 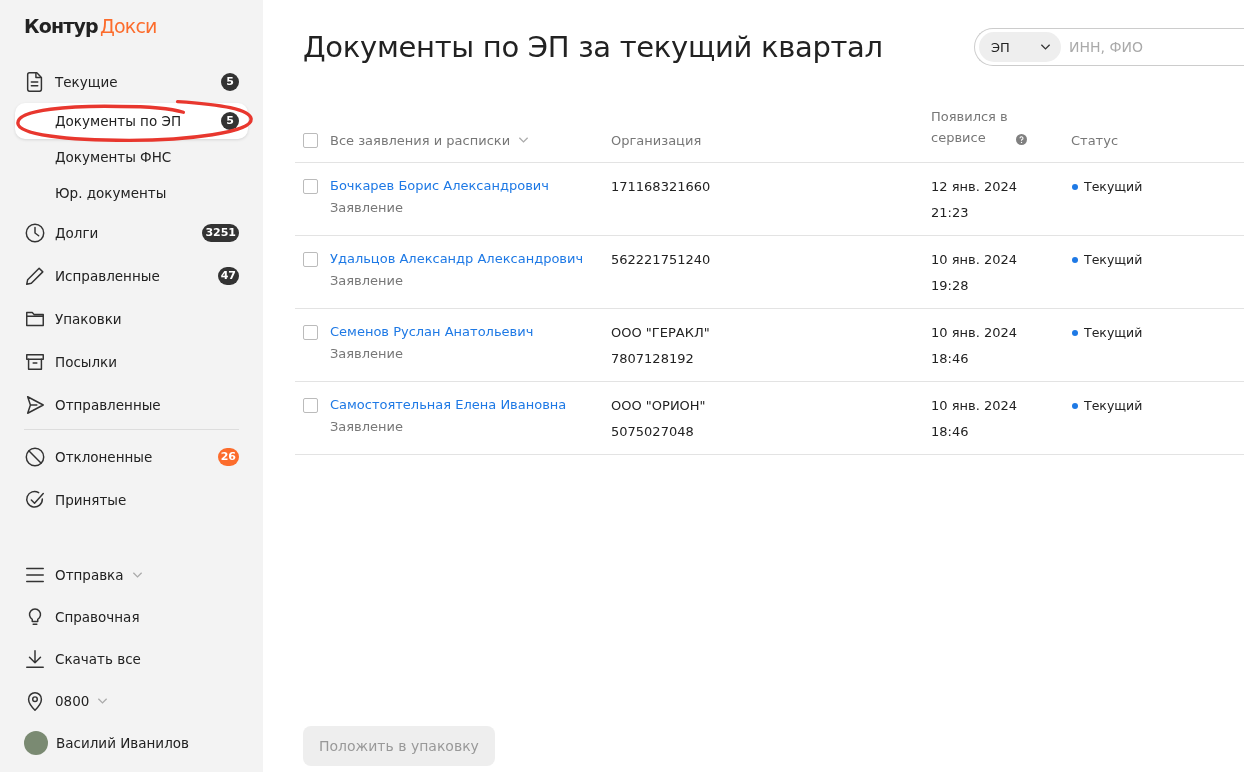 What do you see at coordinates (439, 185) in the screenshot?
I see `person-link: Бочкарев Борис Александрович` at bounding box center [439, 185].